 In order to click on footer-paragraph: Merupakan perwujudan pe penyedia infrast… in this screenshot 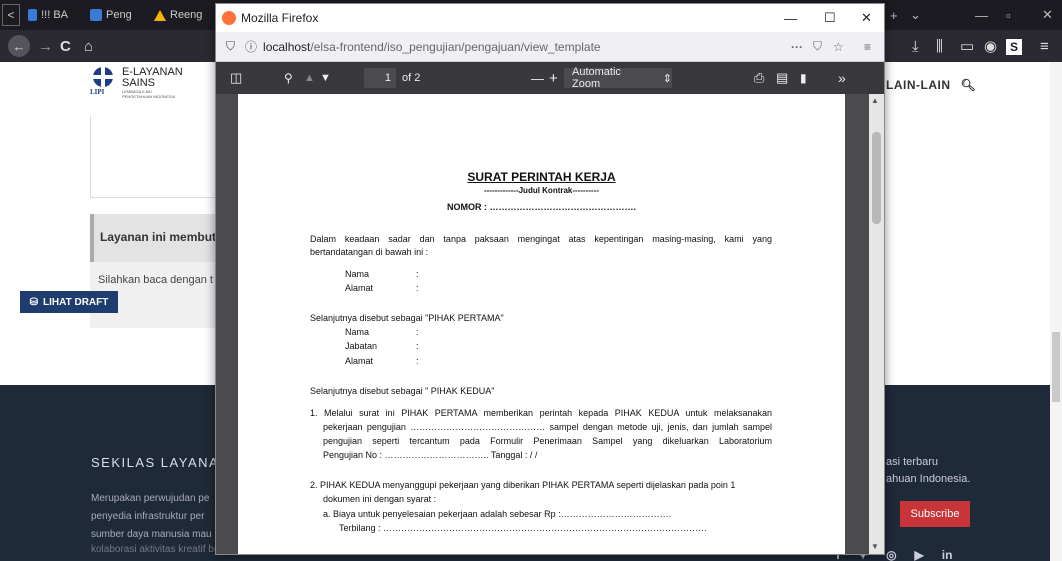, I will do `click(157, 517)`.